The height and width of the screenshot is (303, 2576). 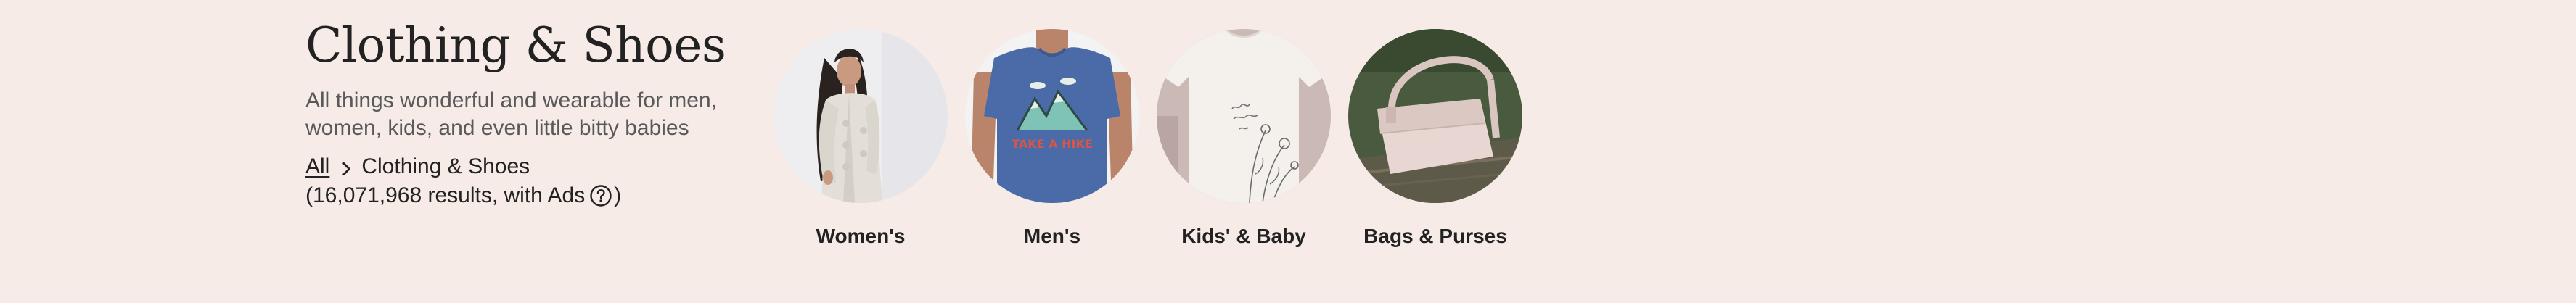 What do you see at coordinates (1052, 116) in the screenshot?
I see `mens-tshirt-photo: TAKE A HIKE` at bounding box center [1052, 116].